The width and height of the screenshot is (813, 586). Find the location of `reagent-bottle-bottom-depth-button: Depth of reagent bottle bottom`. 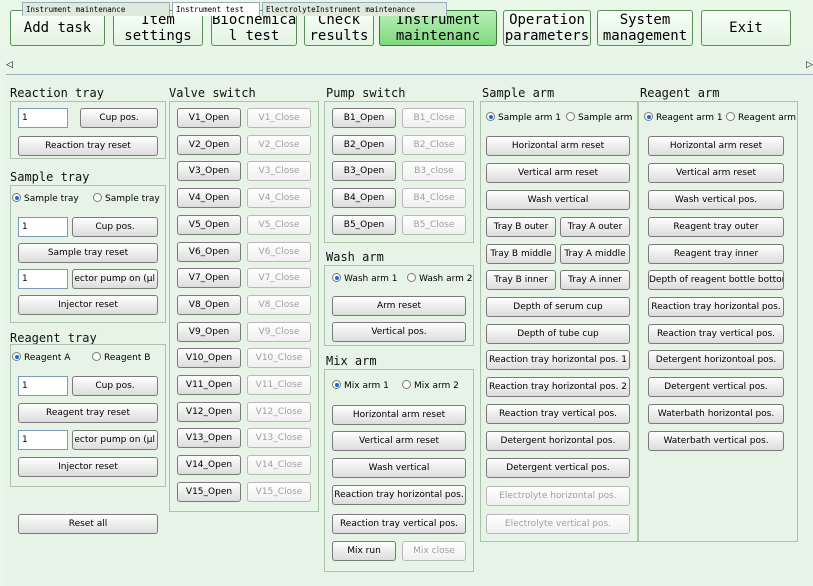

reagent-bottle-bottom-depth-button: Depth of reagent bottle bottom is located at coordinates (716, 280).